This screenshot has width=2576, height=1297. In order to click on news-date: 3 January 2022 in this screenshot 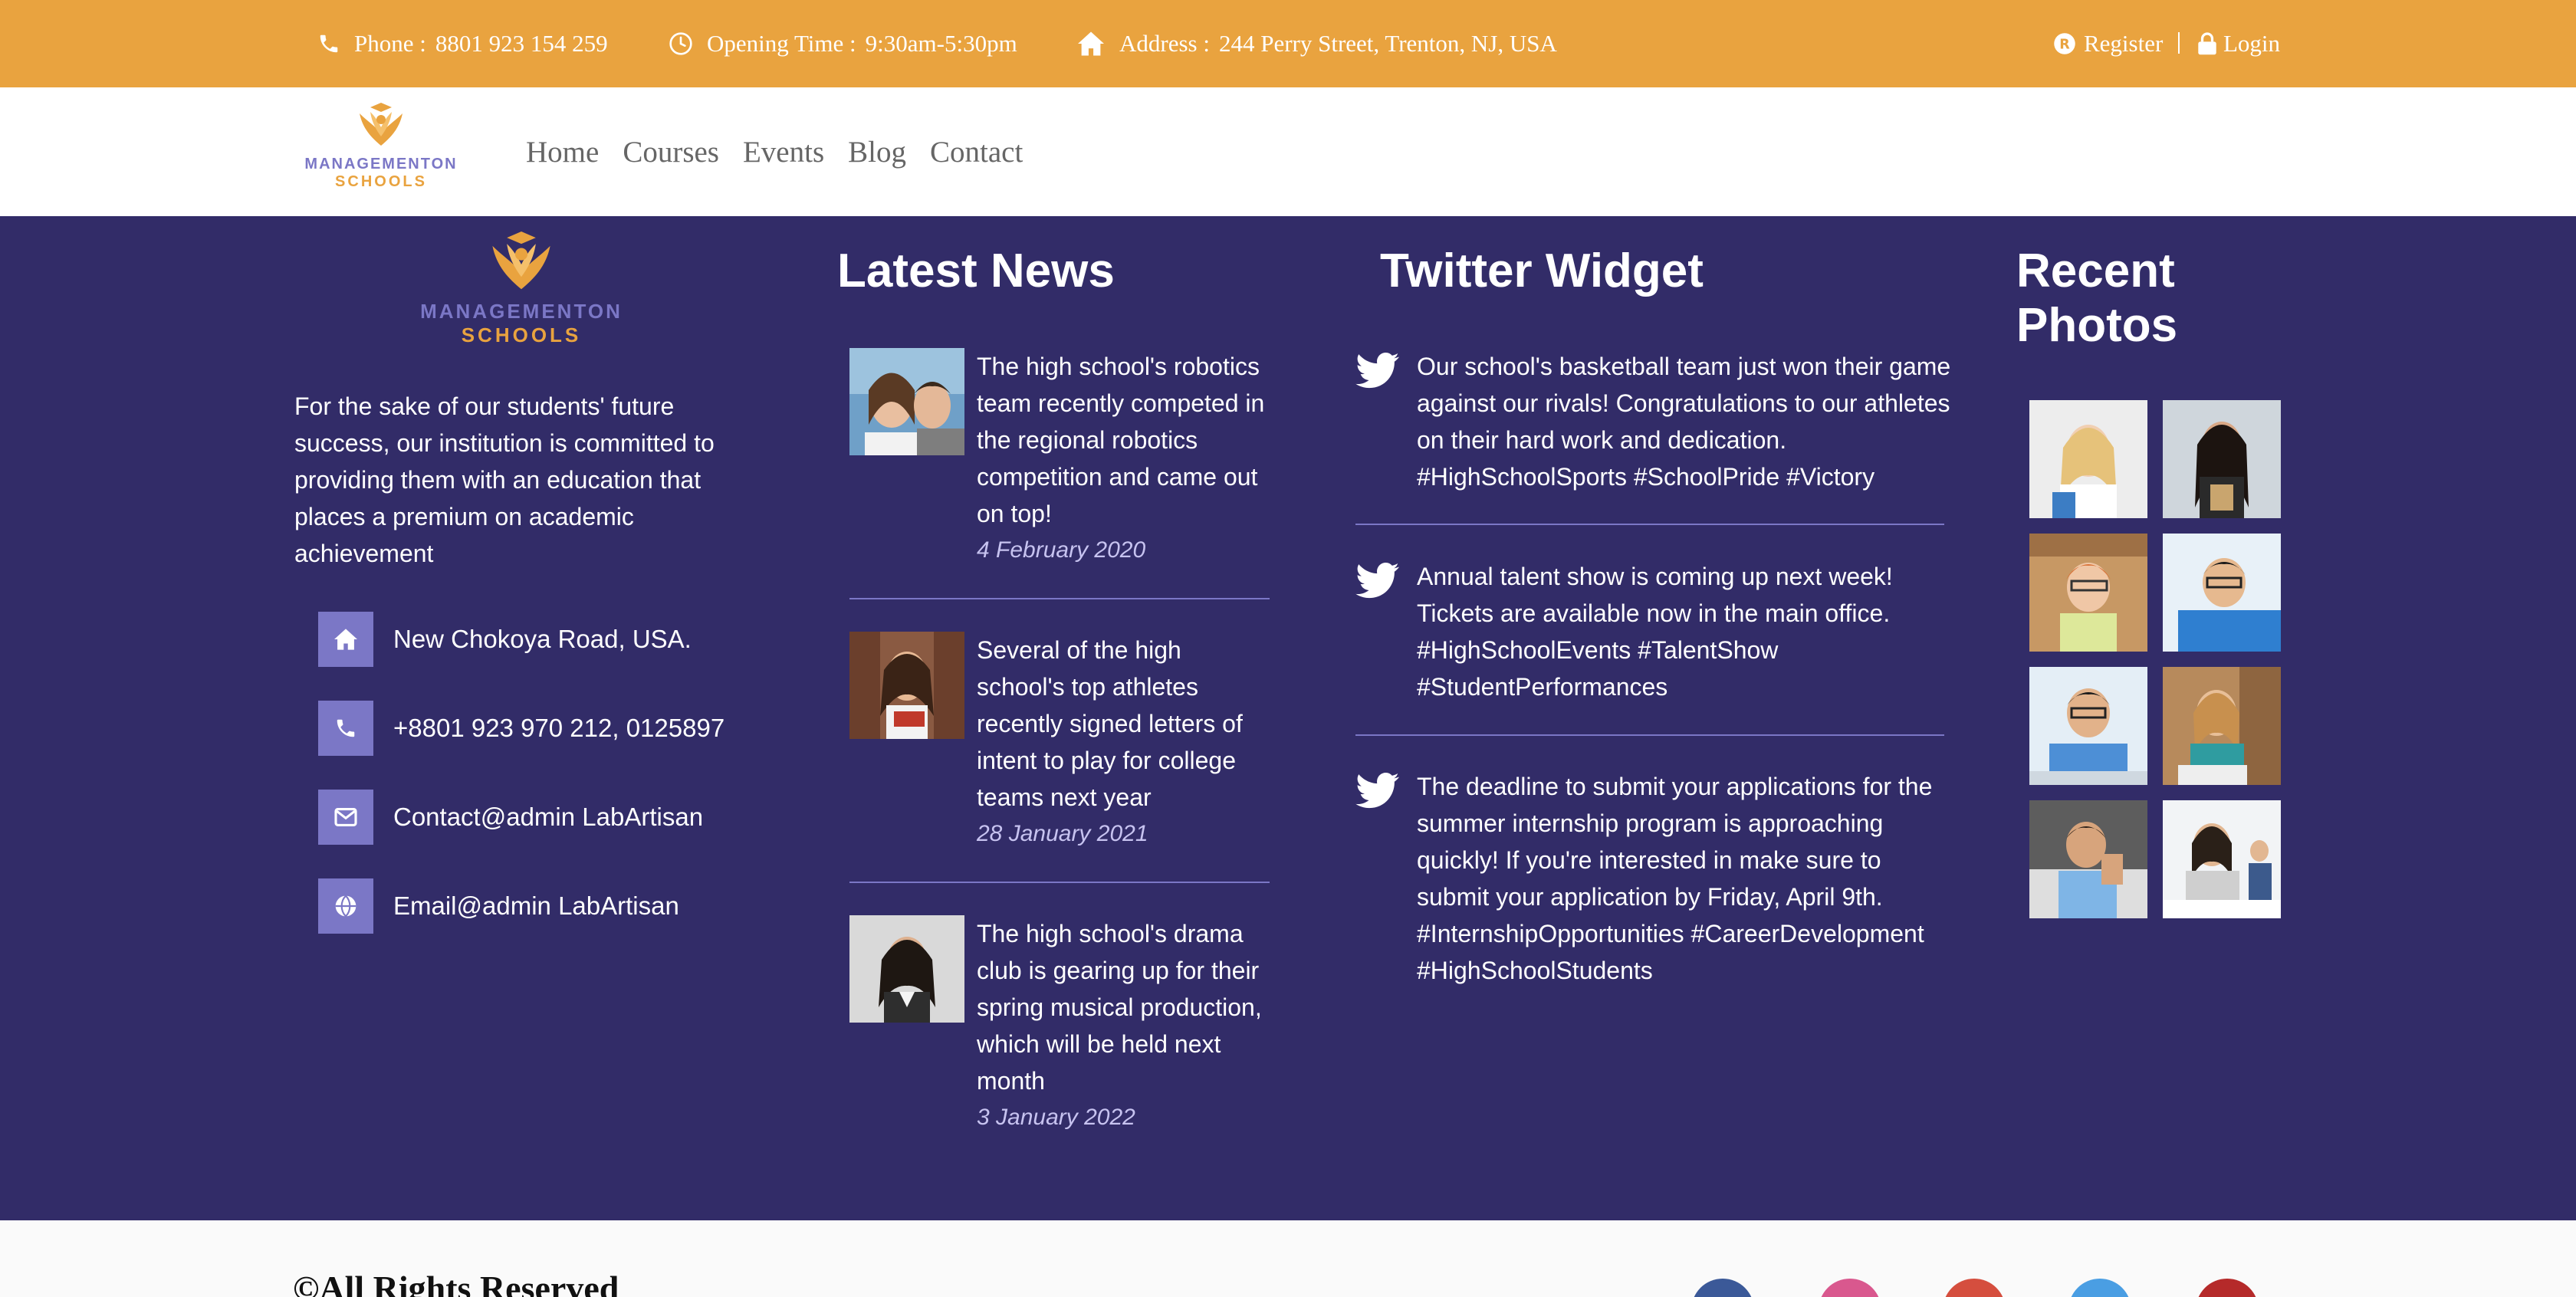, I will do `click(1056, 1117)`.